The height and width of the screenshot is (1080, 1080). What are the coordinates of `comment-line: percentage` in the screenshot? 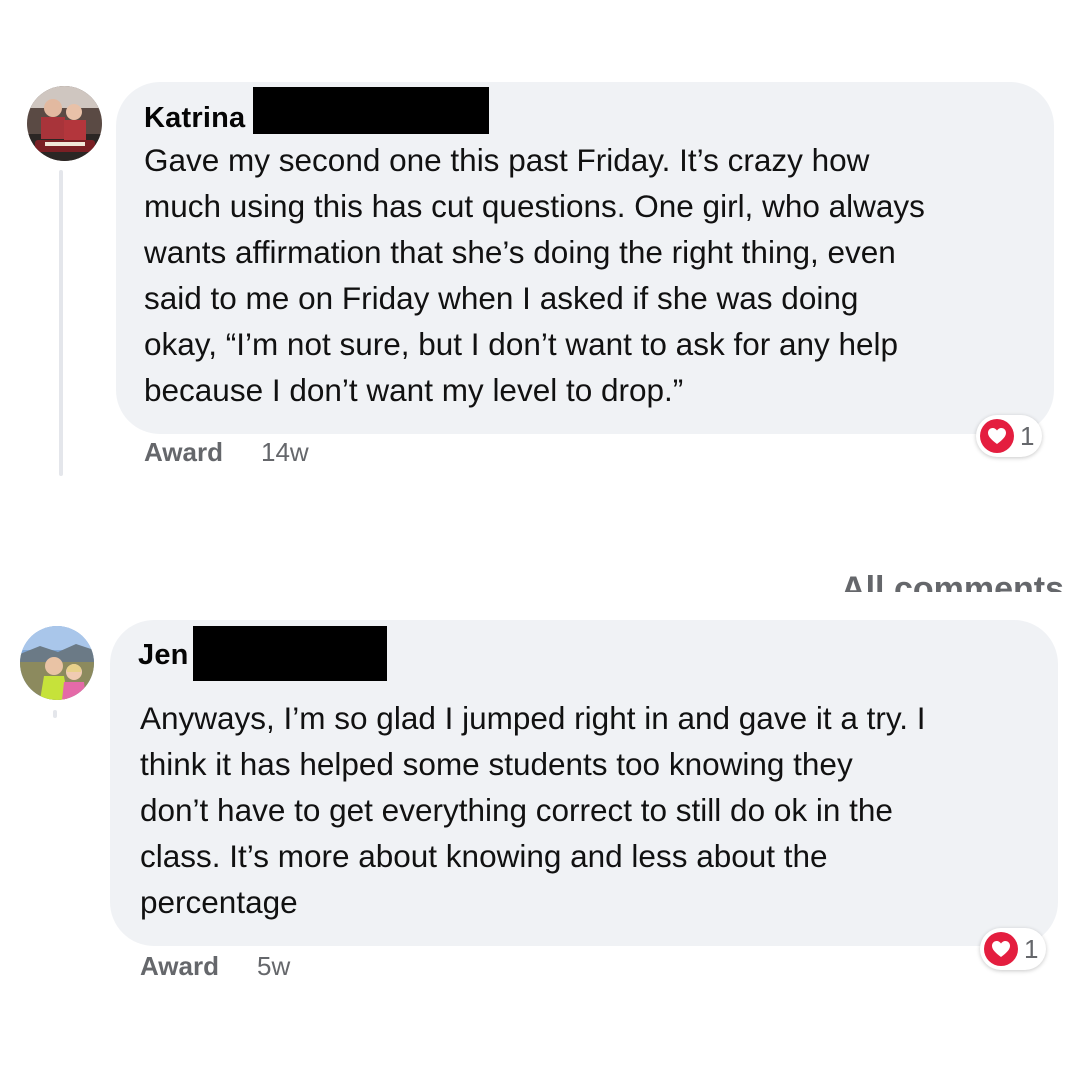 It's located at (219, 902).